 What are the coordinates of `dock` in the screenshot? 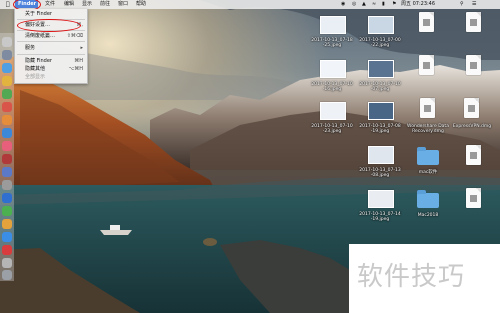 It's located at (7, 157).